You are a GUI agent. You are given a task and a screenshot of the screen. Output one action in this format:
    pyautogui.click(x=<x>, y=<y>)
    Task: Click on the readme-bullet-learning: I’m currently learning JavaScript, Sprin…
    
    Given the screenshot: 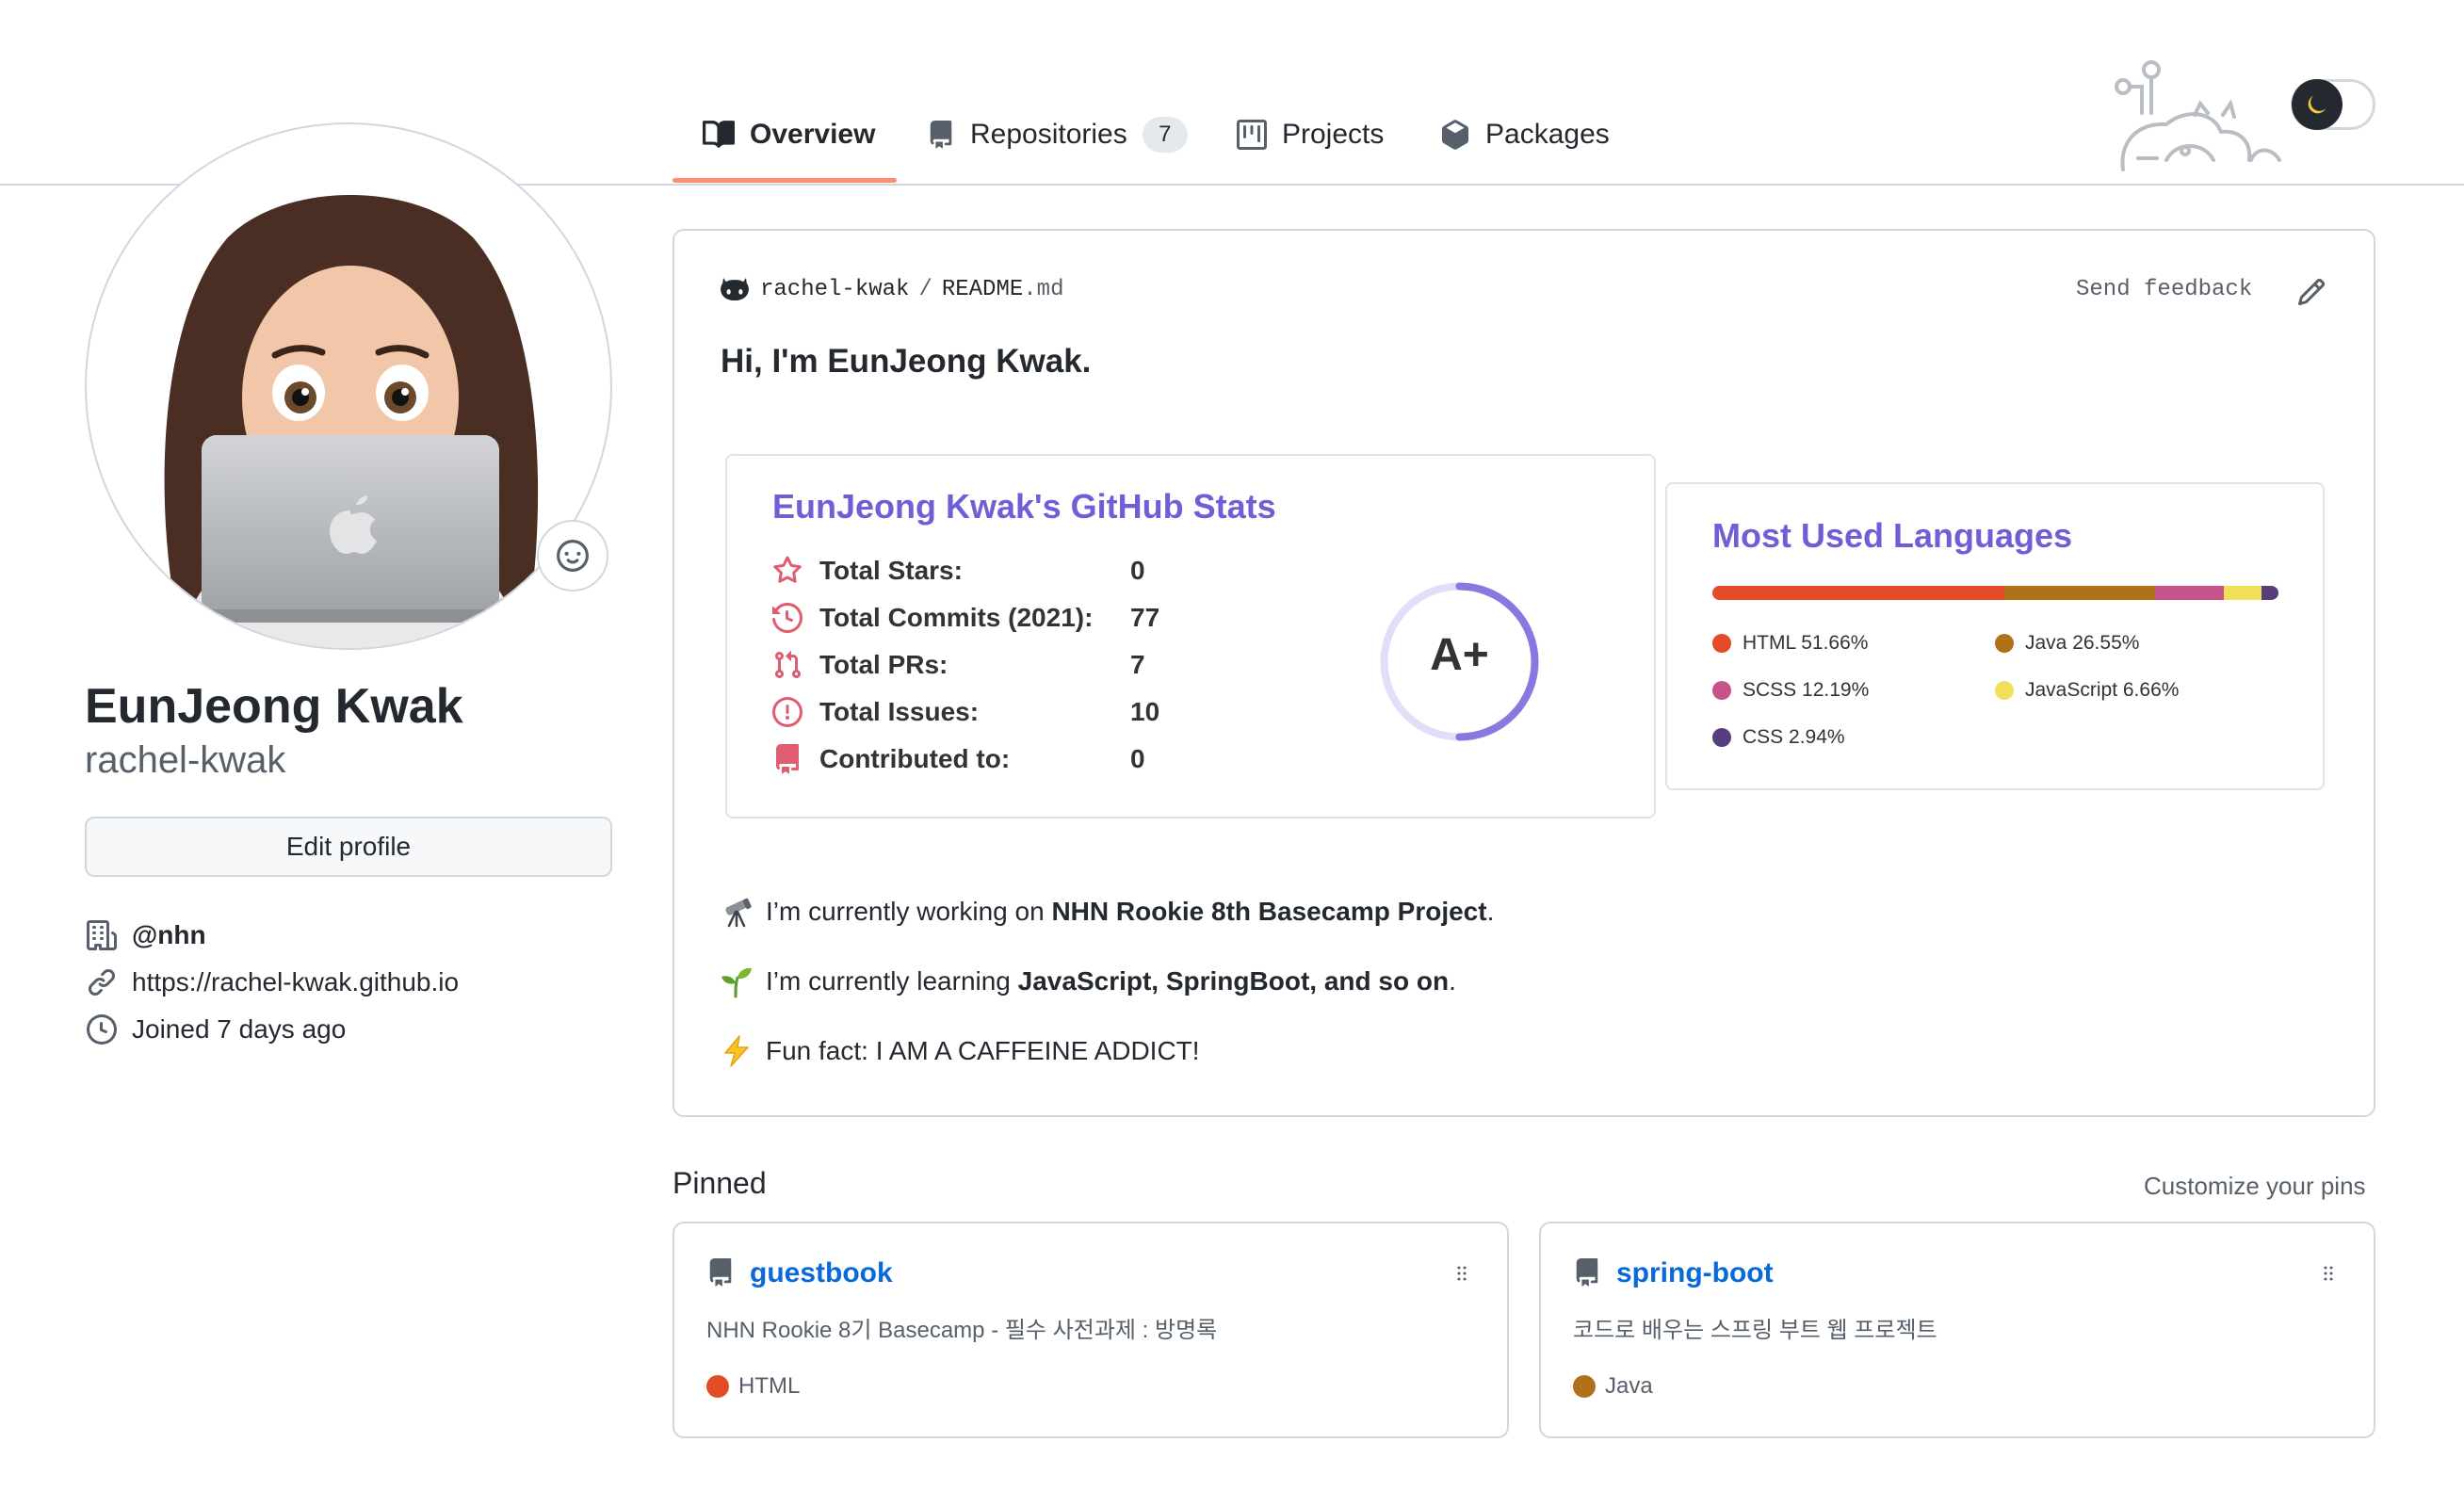 What is the action you would take?
    pyautogui.click(x=1087, y=981)
    